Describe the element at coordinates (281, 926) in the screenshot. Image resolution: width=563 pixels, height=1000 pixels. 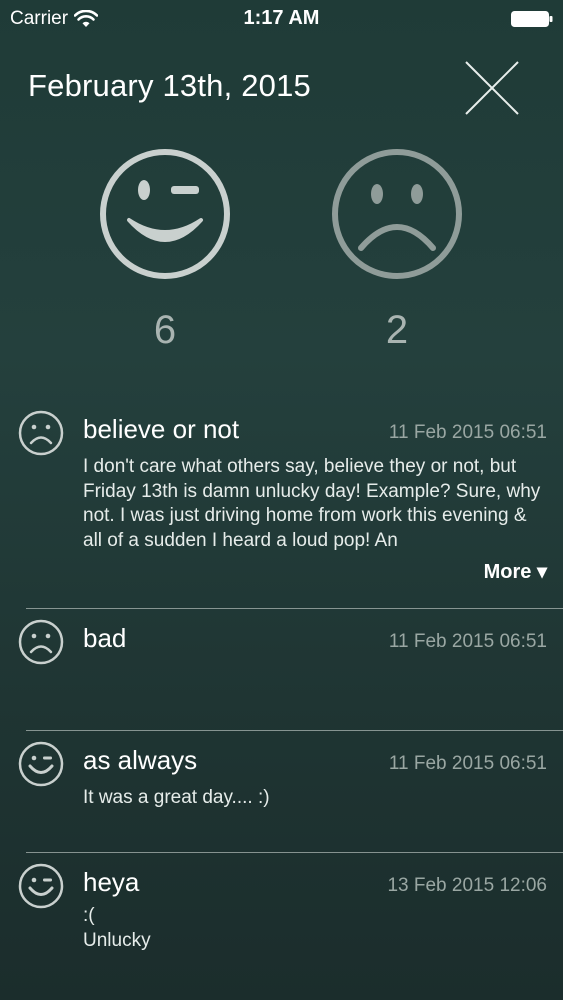
I see `list-item: heya 13 Feb 2015 12:06 :( Unlucky` at that location.